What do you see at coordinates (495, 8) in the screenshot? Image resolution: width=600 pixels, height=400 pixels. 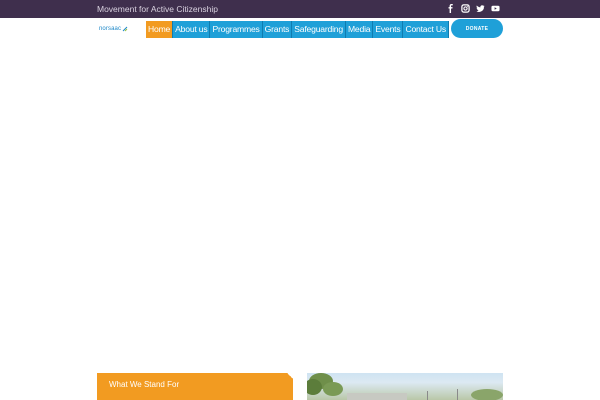 I see `youtube-icon` at bounding box center [495, 8].